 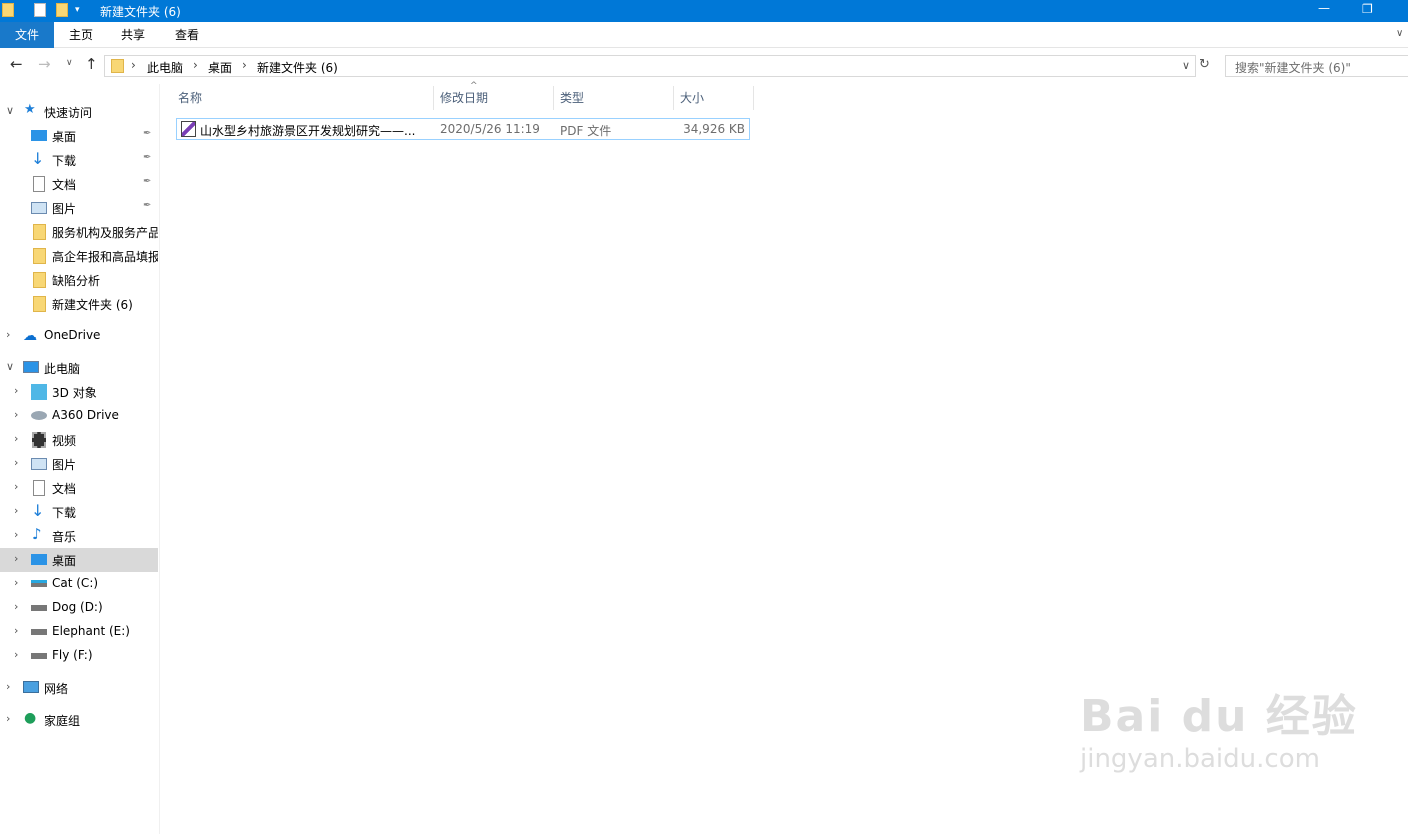 What do you see at coordinates (714, 98) in the screenshot?
I see `column-header-size: 大小` at bounding box center [714, 98].